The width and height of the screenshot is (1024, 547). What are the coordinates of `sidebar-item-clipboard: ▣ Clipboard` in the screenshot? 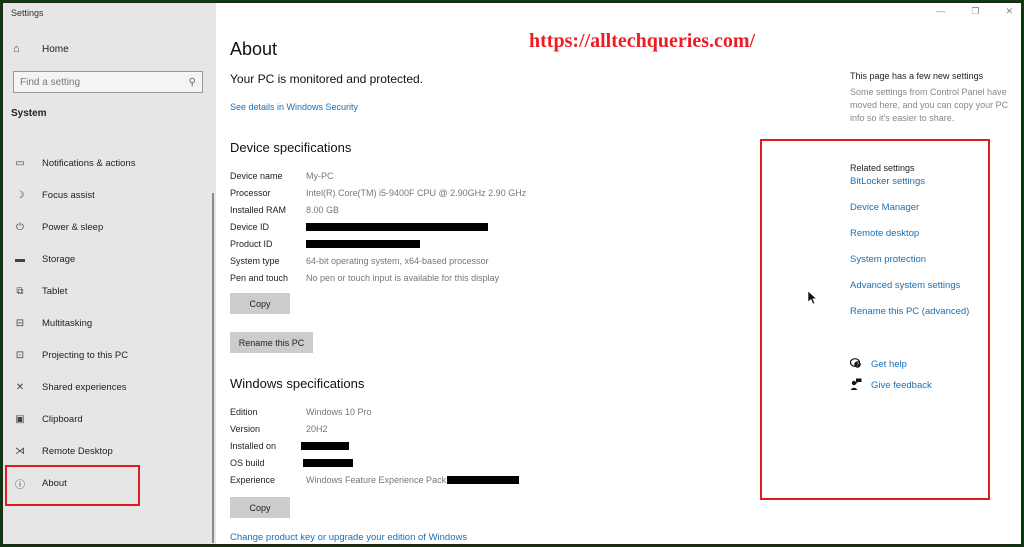 It's located at (105, 419).